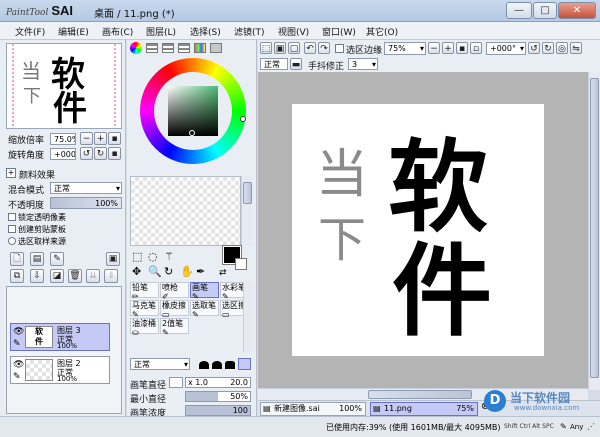  I want to click on navigator-preview: 当 下 软 件, so click(64, 86).